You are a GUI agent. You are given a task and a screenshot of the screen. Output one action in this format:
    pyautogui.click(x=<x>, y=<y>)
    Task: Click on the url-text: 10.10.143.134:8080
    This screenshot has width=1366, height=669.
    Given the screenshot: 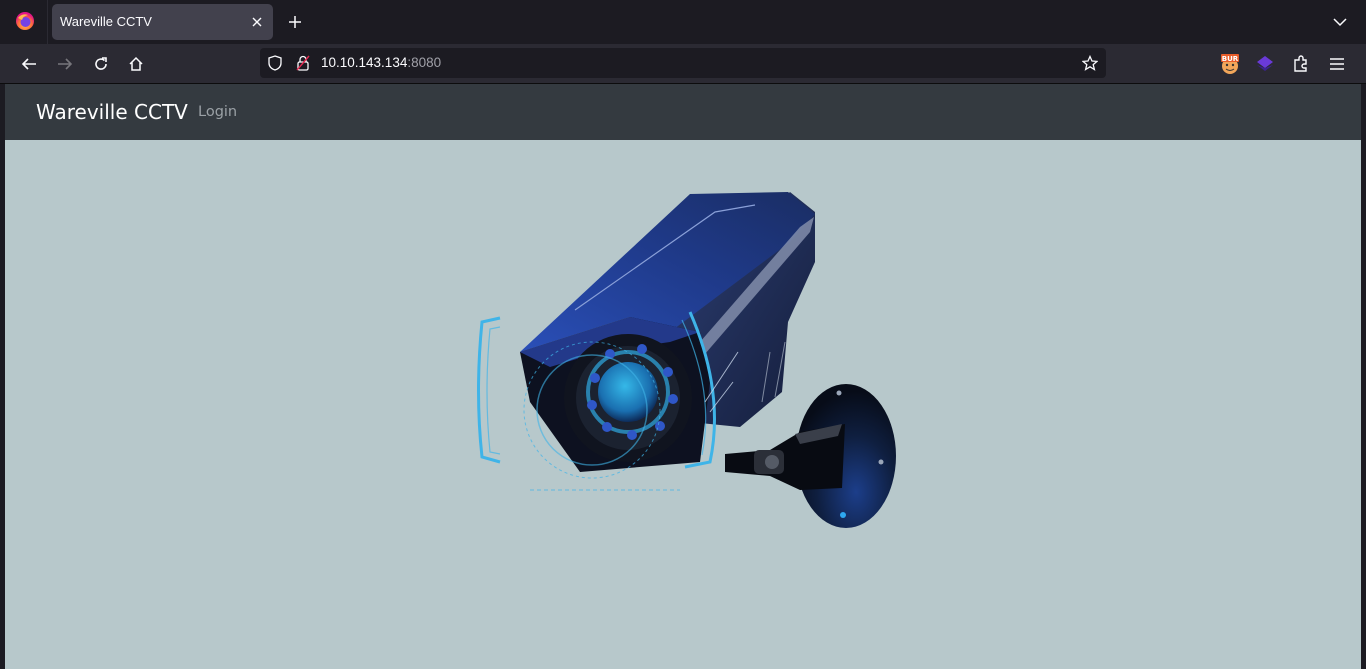 What is the action you would take?
    pyautogui.click(x=381, y=62)
    